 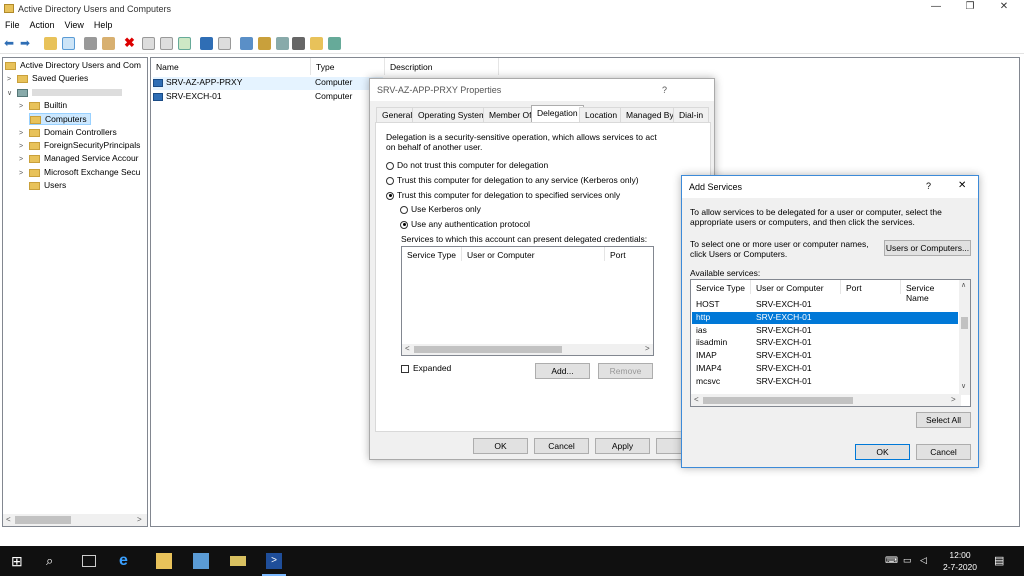 I want to click on list-vertical-scrollbar: ∧ ∨, so click(x=964, y=337).